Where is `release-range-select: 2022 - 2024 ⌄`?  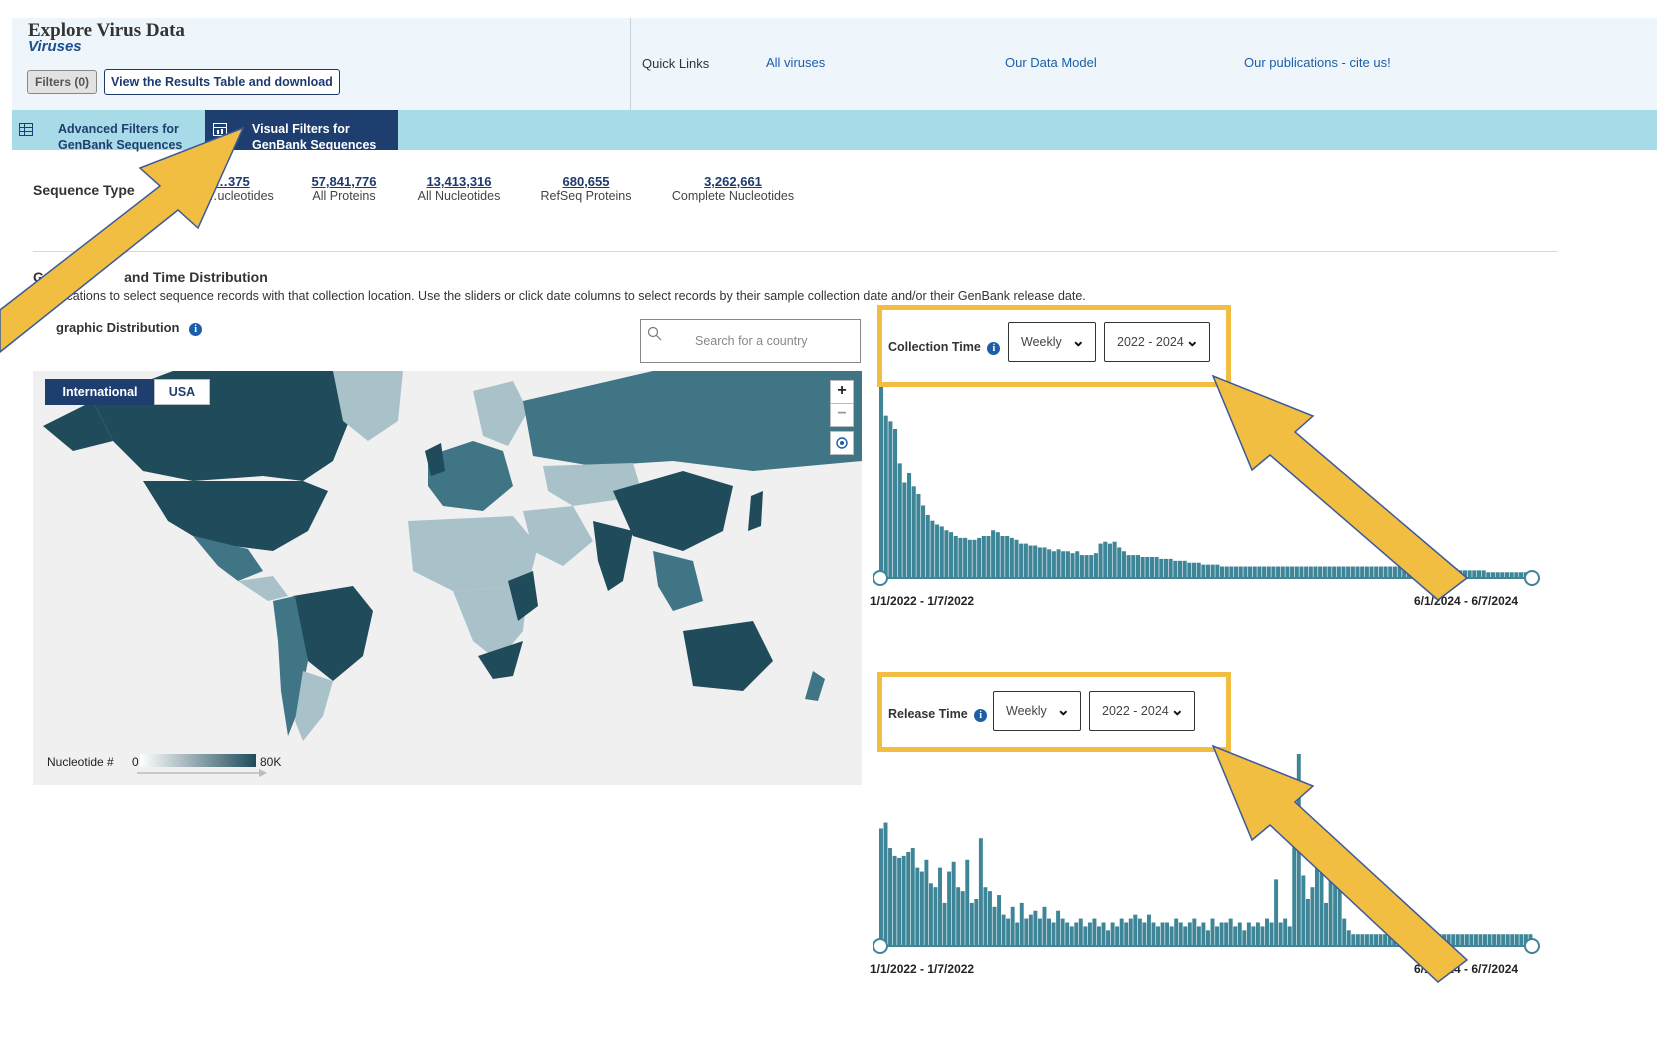
release-range-select: 2022 - 2024 ⌄ is located at coordinates (1142, 711).